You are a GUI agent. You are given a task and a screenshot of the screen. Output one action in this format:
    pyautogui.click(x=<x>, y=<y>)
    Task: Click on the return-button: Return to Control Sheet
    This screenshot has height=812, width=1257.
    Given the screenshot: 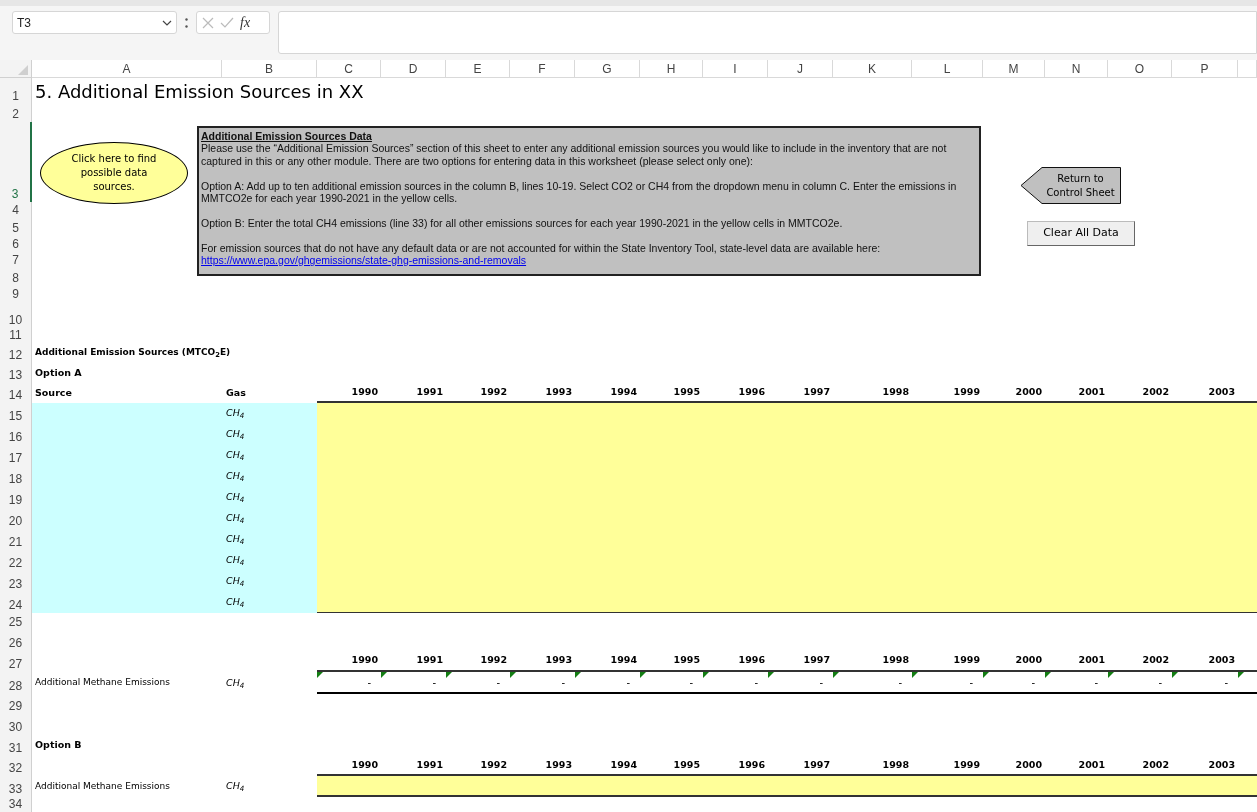 What is the action you would take?
    pyautogui.click(x=1070, y=185)
    